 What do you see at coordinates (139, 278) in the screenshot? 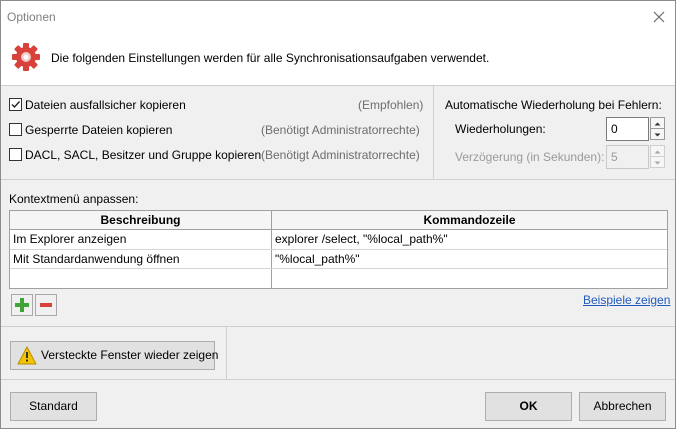
I see `table-row-empty` at bounding box center [139, 278].